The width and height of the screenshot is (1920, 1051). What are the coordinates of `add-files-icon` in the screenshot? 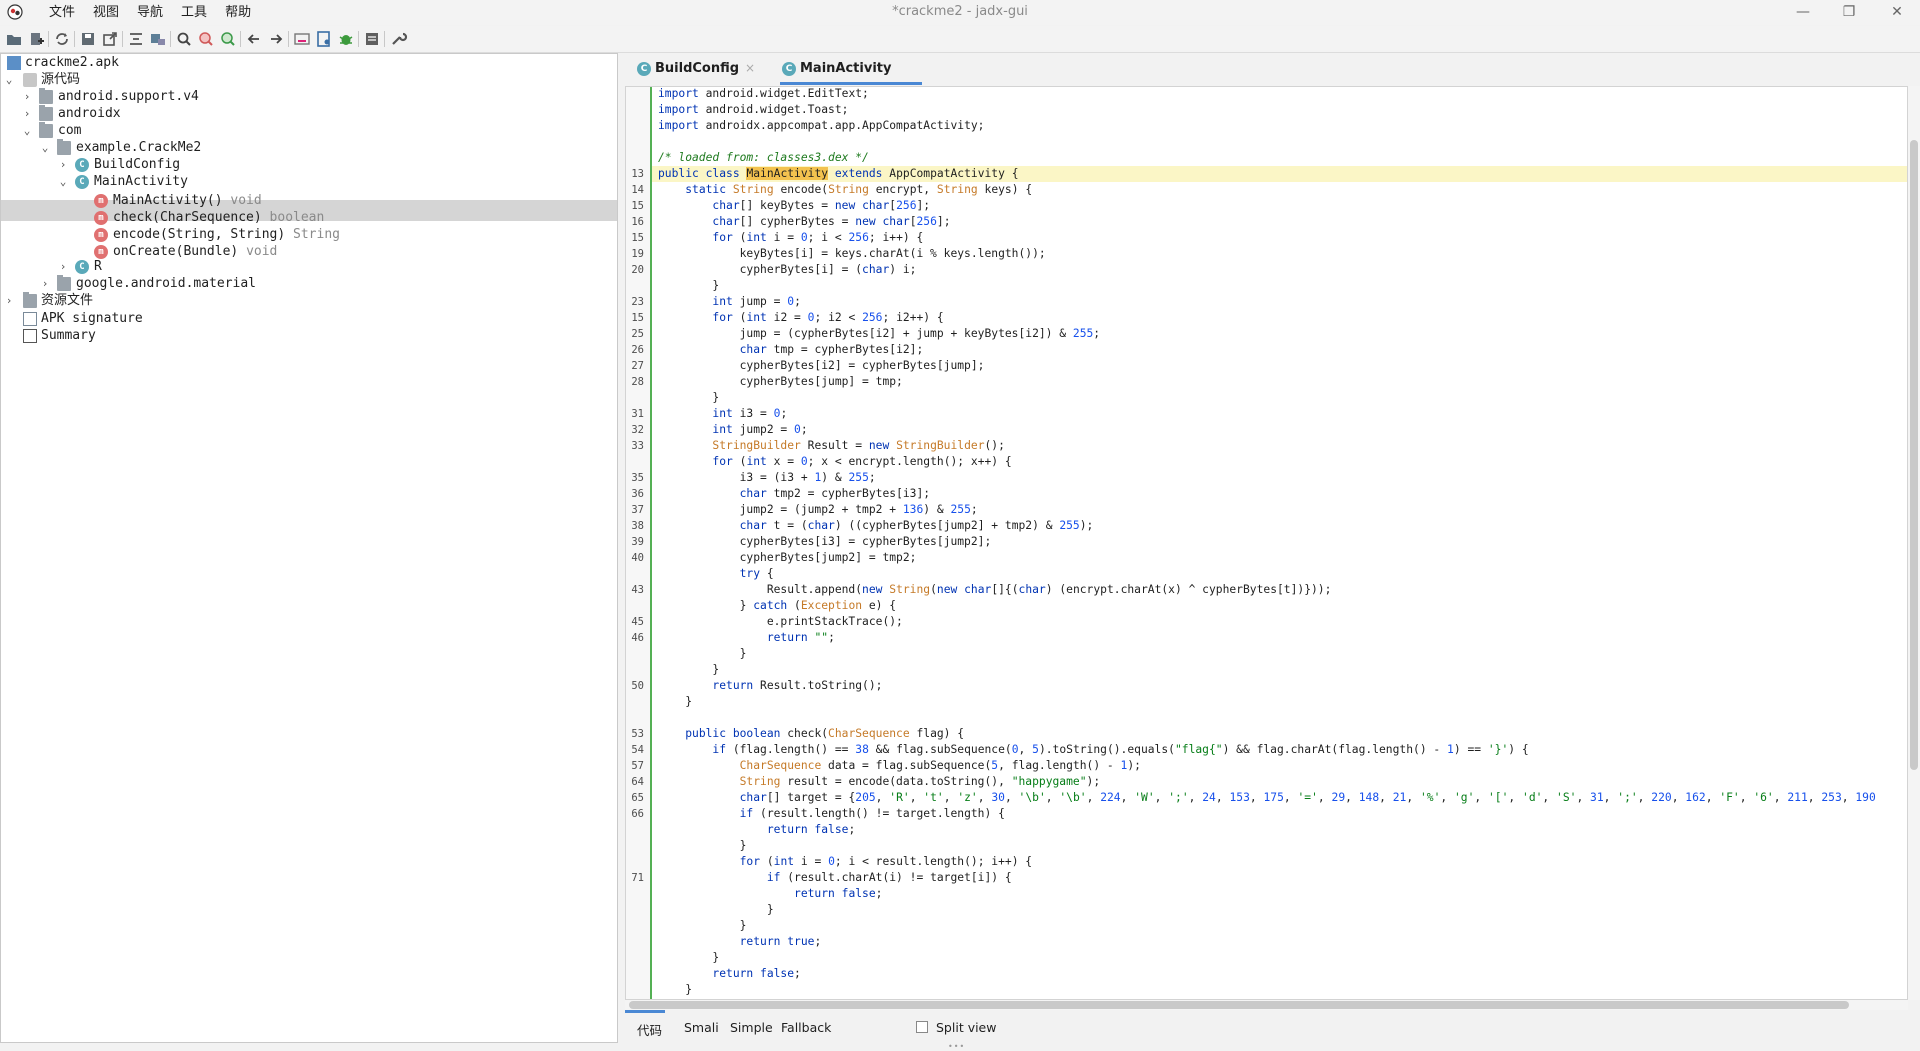 It's located at (36, 39).